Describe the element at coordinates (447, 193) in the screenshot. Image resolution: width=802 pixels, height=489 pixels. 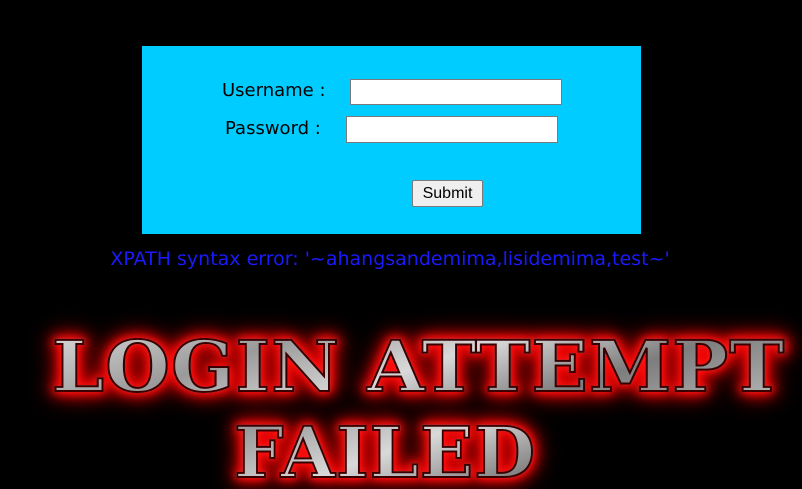
I see `submit-button: Submit` at that location.